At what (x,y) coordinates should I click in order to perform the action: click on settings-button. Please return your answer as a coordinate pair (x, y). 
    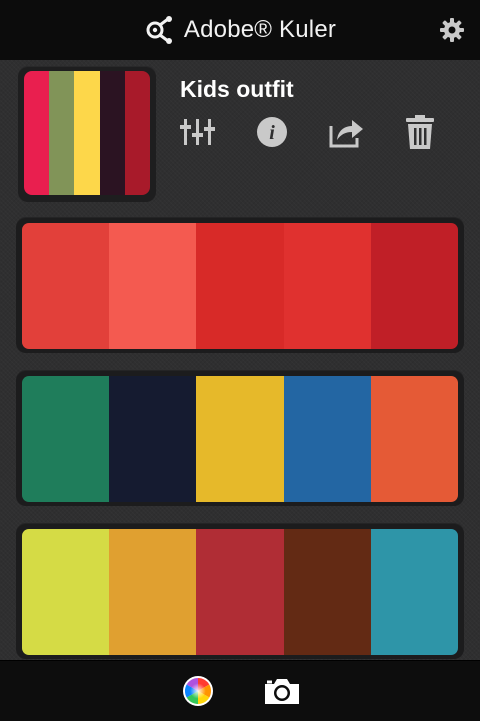
    Looking at the image, I should click on (452, 30).